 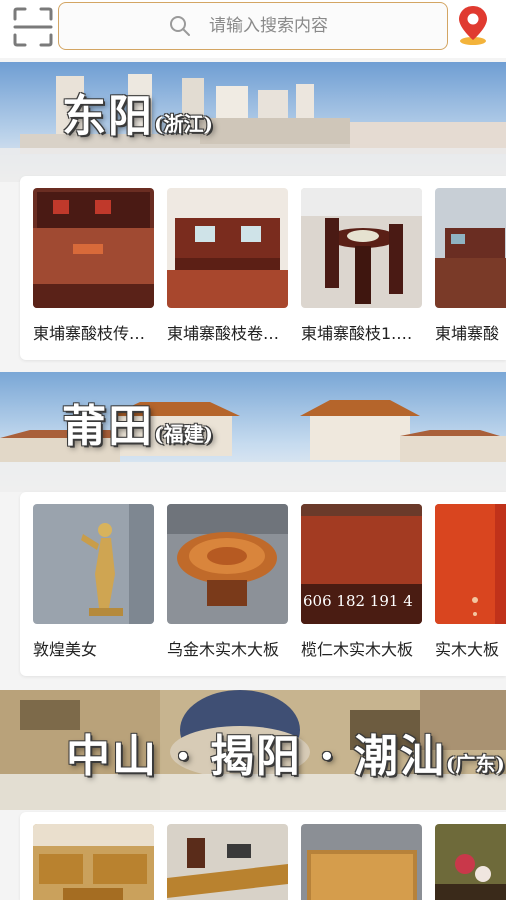 What do you see at coordinates (183, 124) in the screenshot?
I see `region-province: (浙江)` at bounding box center [183, 124].